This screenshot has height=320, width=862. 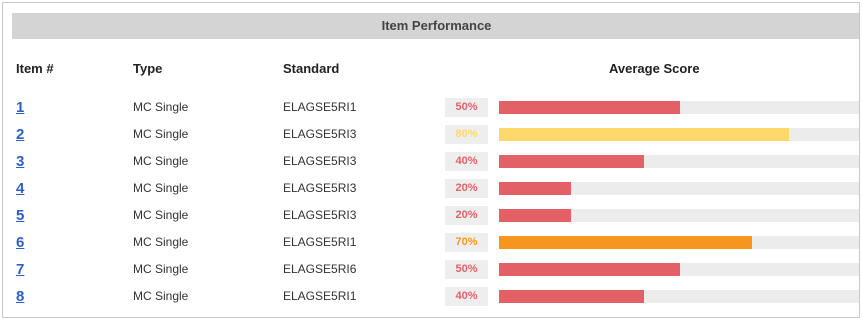 What do you see at coordinates (20, 215) in the screenshot?
I see `item-number-link: 5` at bounding box center [20, 215].